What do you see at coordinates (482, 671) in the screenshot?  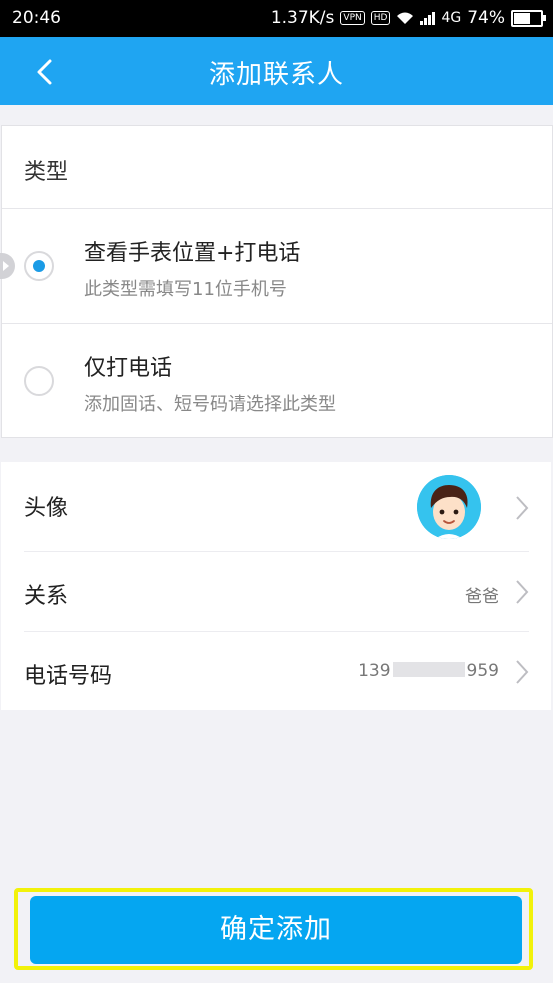 I see `phone-suffix: 959` at bounding box center [482, 671].